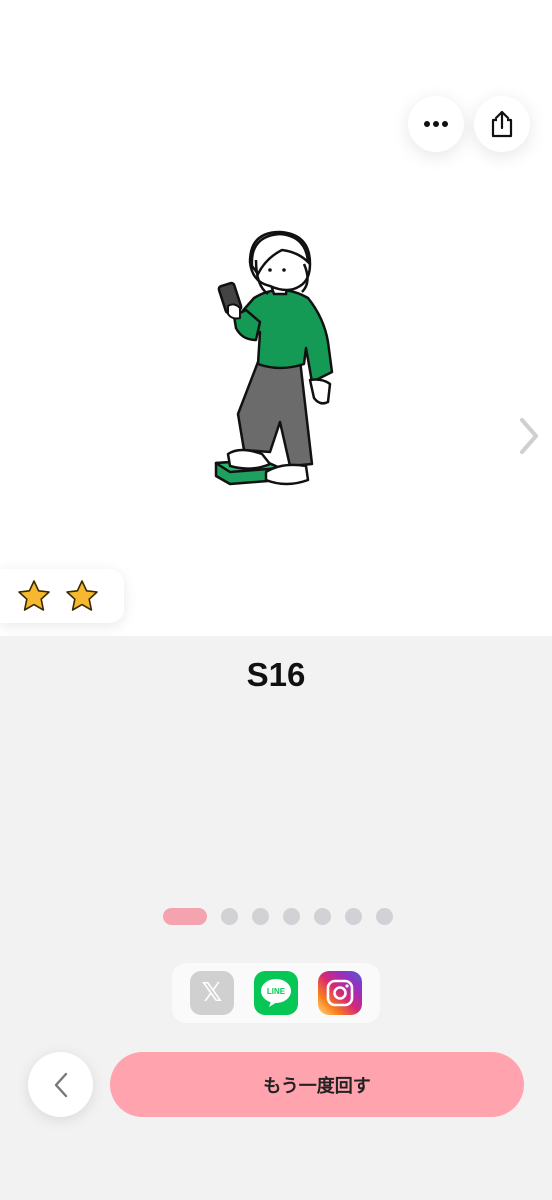 Image resolution: width=552 pixels, height=1200 pixels. I want to click on share-button, so click(502, 124).